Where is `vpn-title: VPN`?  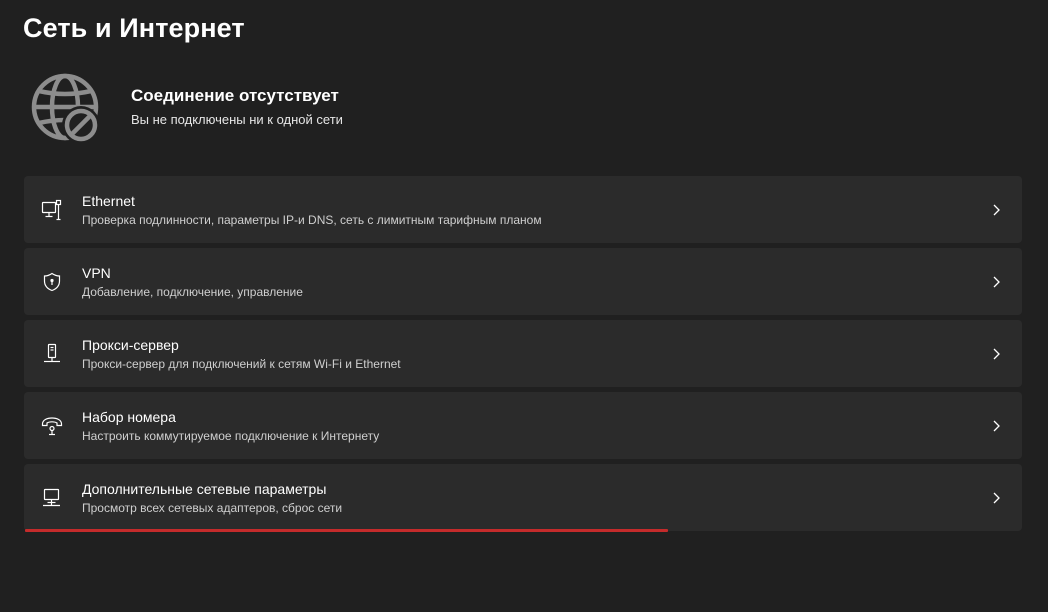
vpn-title: VPN is located at coordinates (96, 272).